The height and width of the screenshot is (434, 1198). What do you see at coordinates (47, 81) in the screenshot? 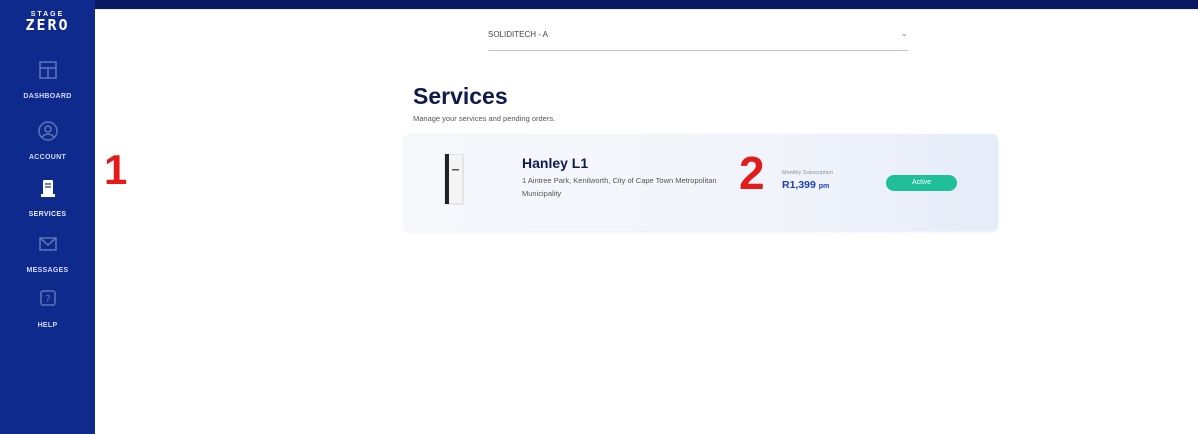
I see `sidebar-item-dashboard: DASHBOARD` at bounding box center [47, 81].